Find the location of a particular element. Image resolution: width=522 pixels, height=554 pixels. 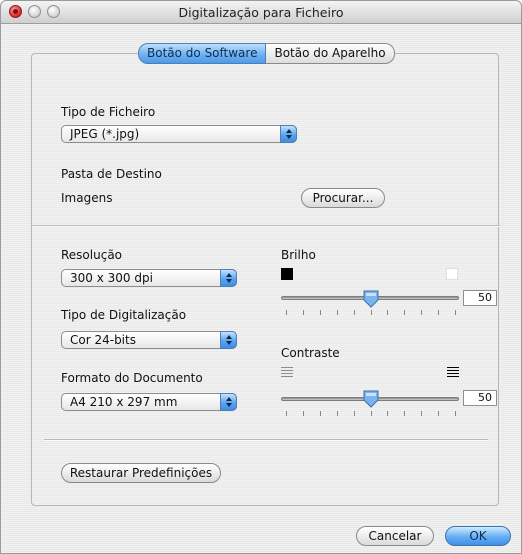

scan-type-label: Tipo de Digitalização is located at coordinates (124, 315).